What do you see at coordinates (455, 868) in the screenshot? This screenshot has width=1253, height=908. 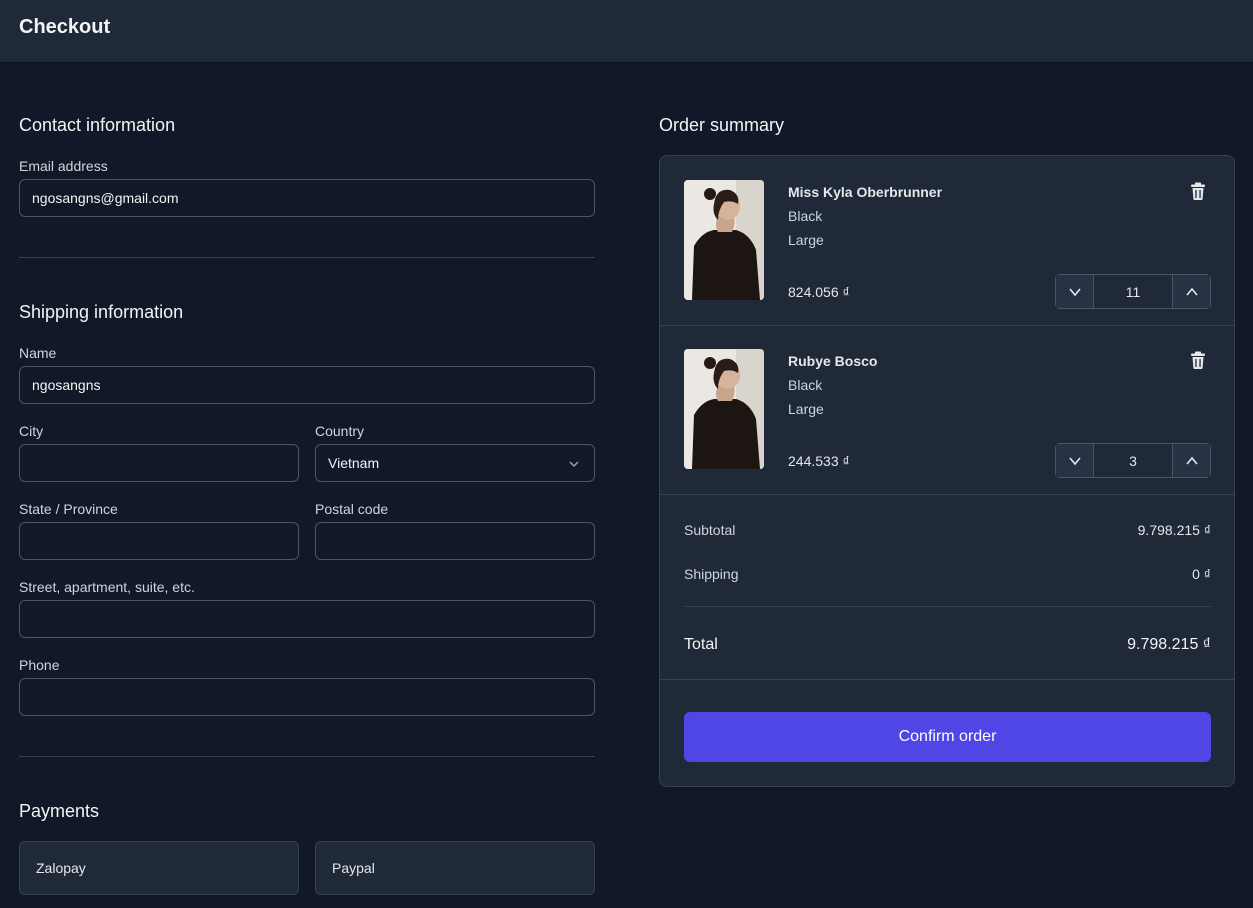 I see `payment-option-paypal: Paypal` at bounding box center [455, 868].